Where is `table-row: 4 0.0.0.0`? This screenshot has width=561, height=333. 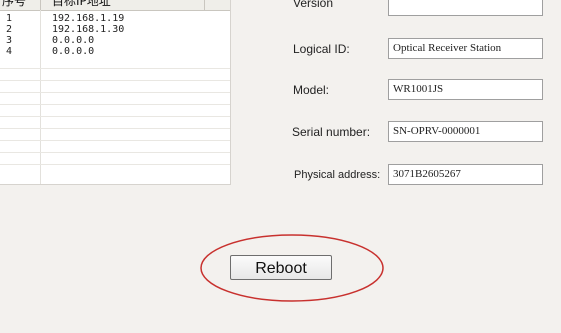
table-row: 4 0.0.0.0 is located at coordinates (115, 51).